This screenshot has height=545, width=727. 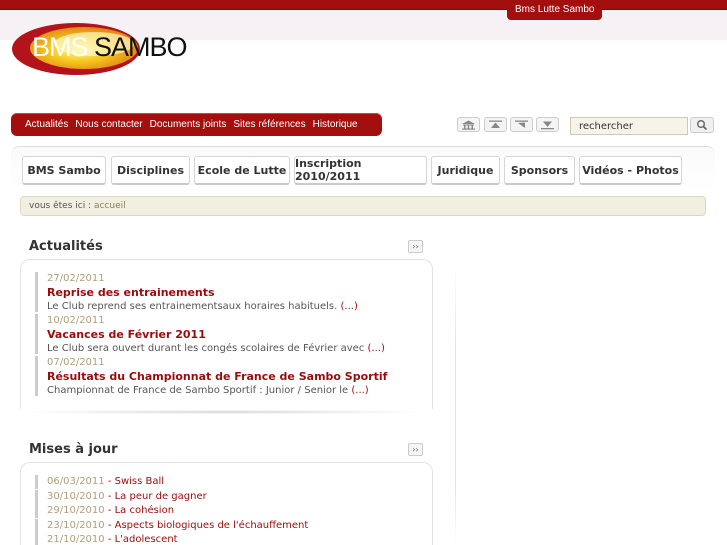 What do you see at coordinates (76, 362) in the screenshot?
I see `news-date: 07/02/2011` at bounding box center [76, 362].